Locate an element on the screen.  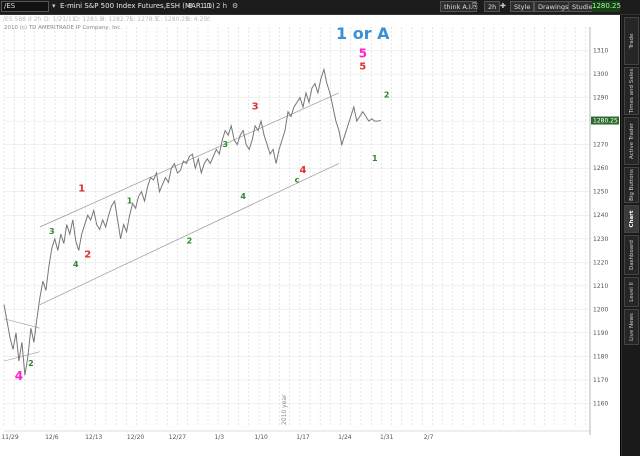
time-tick-label: 12/27 is located at coordinates (177, 437).